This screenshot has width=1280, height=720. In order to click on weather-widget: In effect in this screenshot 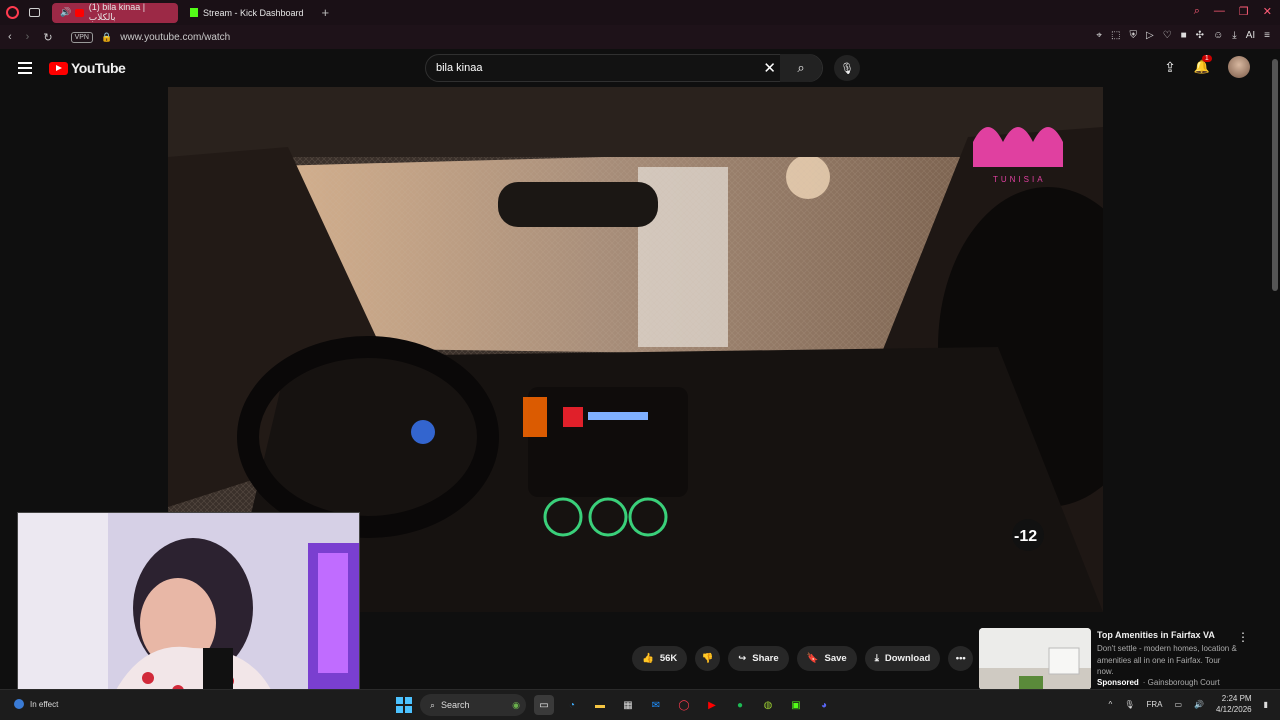, I will do `click(36, 704)`.